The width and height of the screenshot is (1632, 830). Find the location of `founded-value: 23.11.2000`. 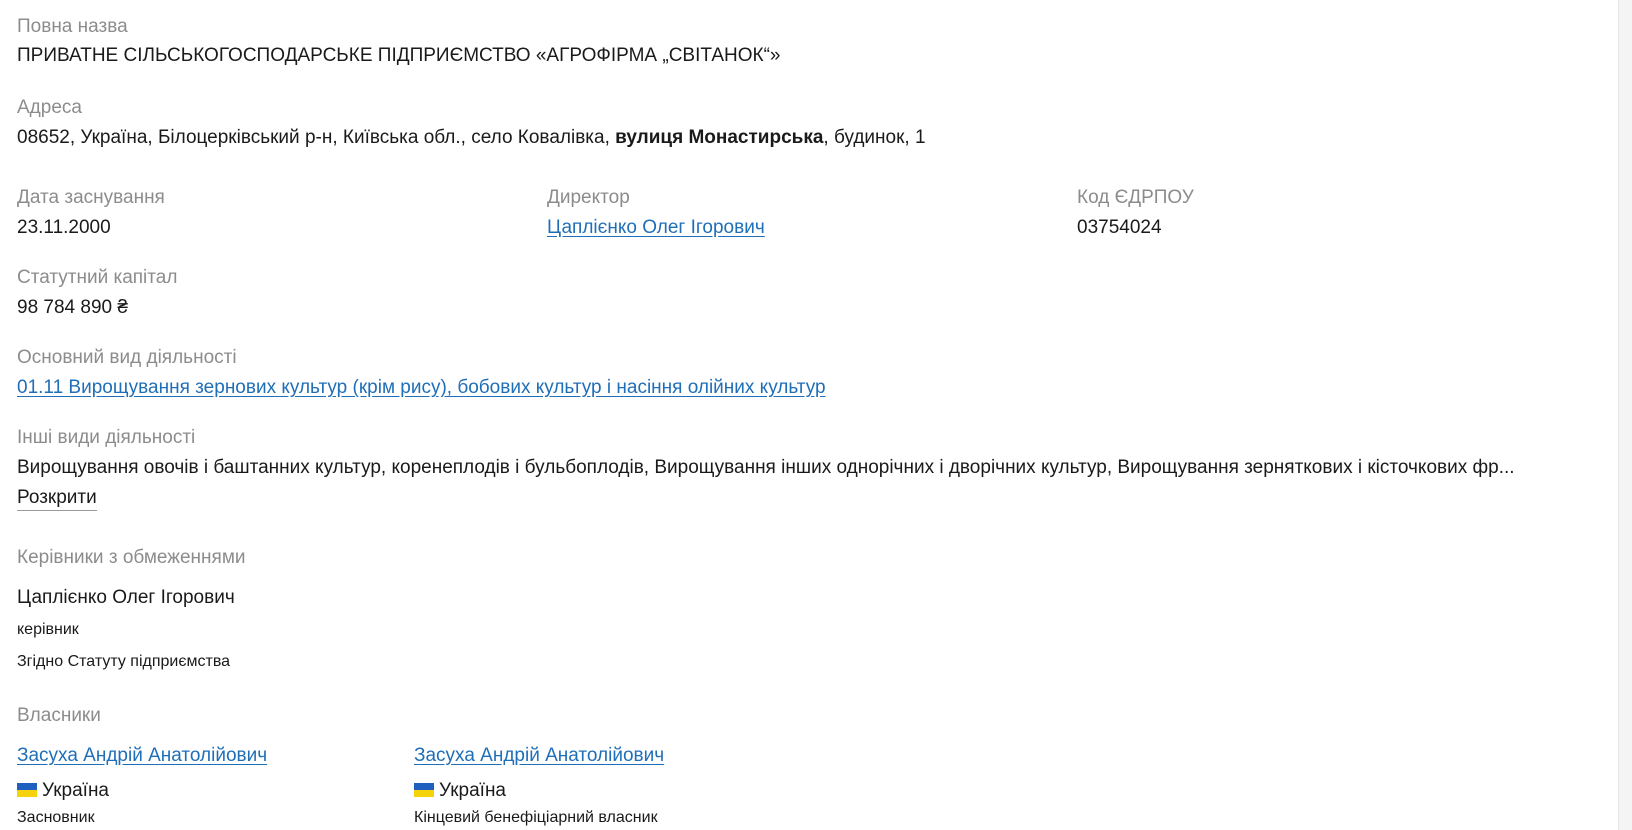

founded-value: 23.11.2000 is located at coordinates (64, 227).